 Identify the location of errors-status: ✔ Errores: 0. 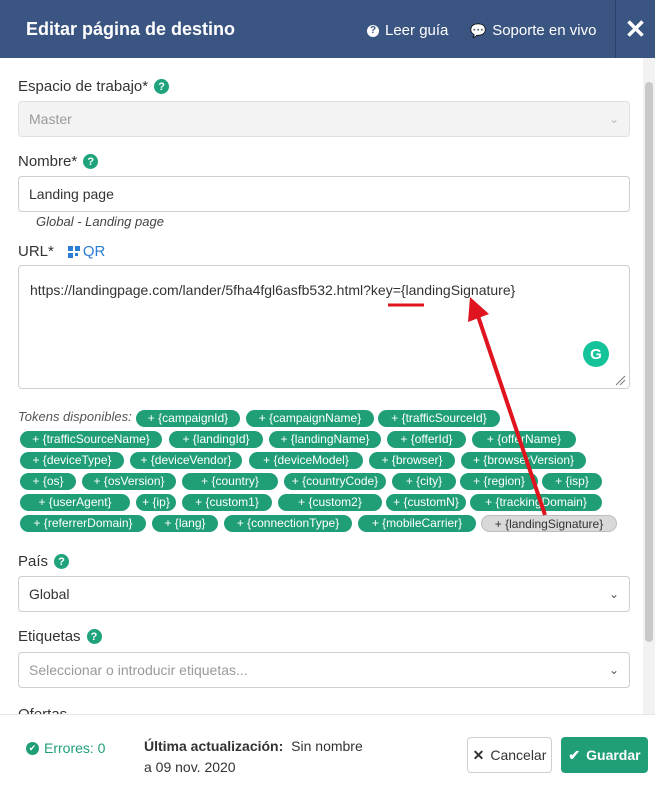
(65, 748).